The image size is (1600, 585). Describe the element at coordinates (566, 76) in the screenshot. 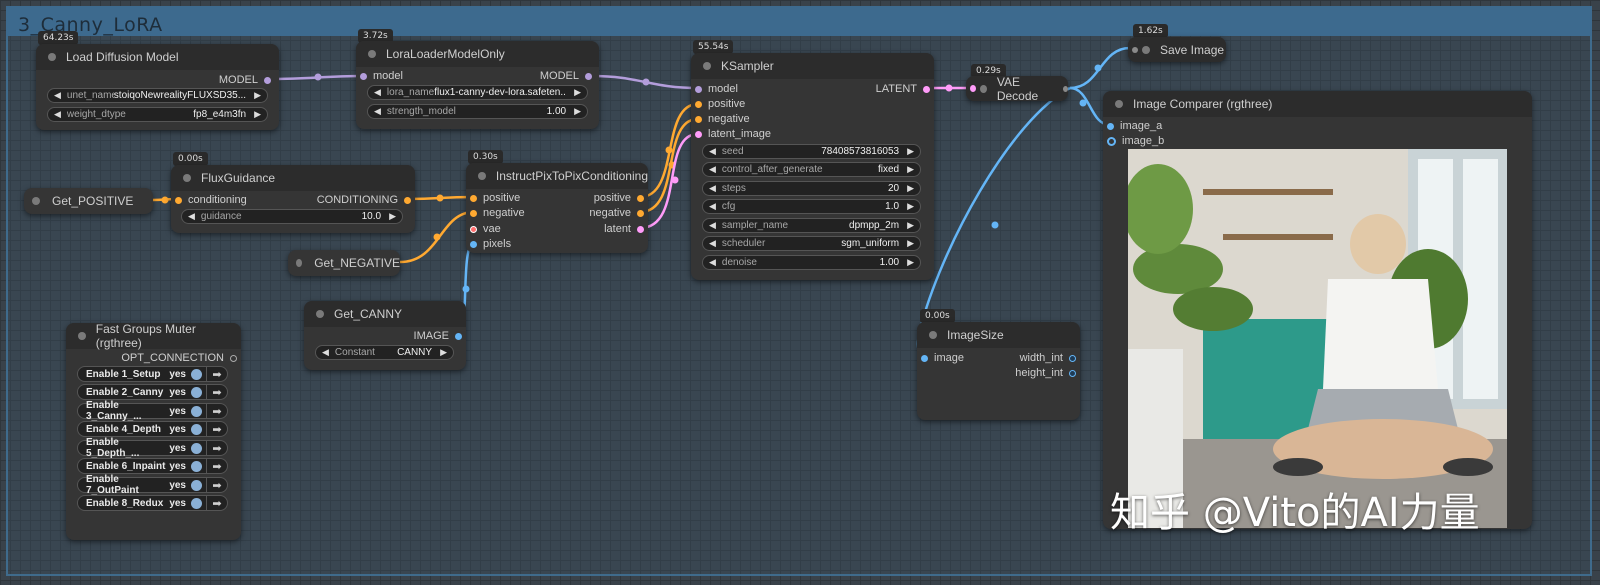

I see `output-model: MODEL` at that location.